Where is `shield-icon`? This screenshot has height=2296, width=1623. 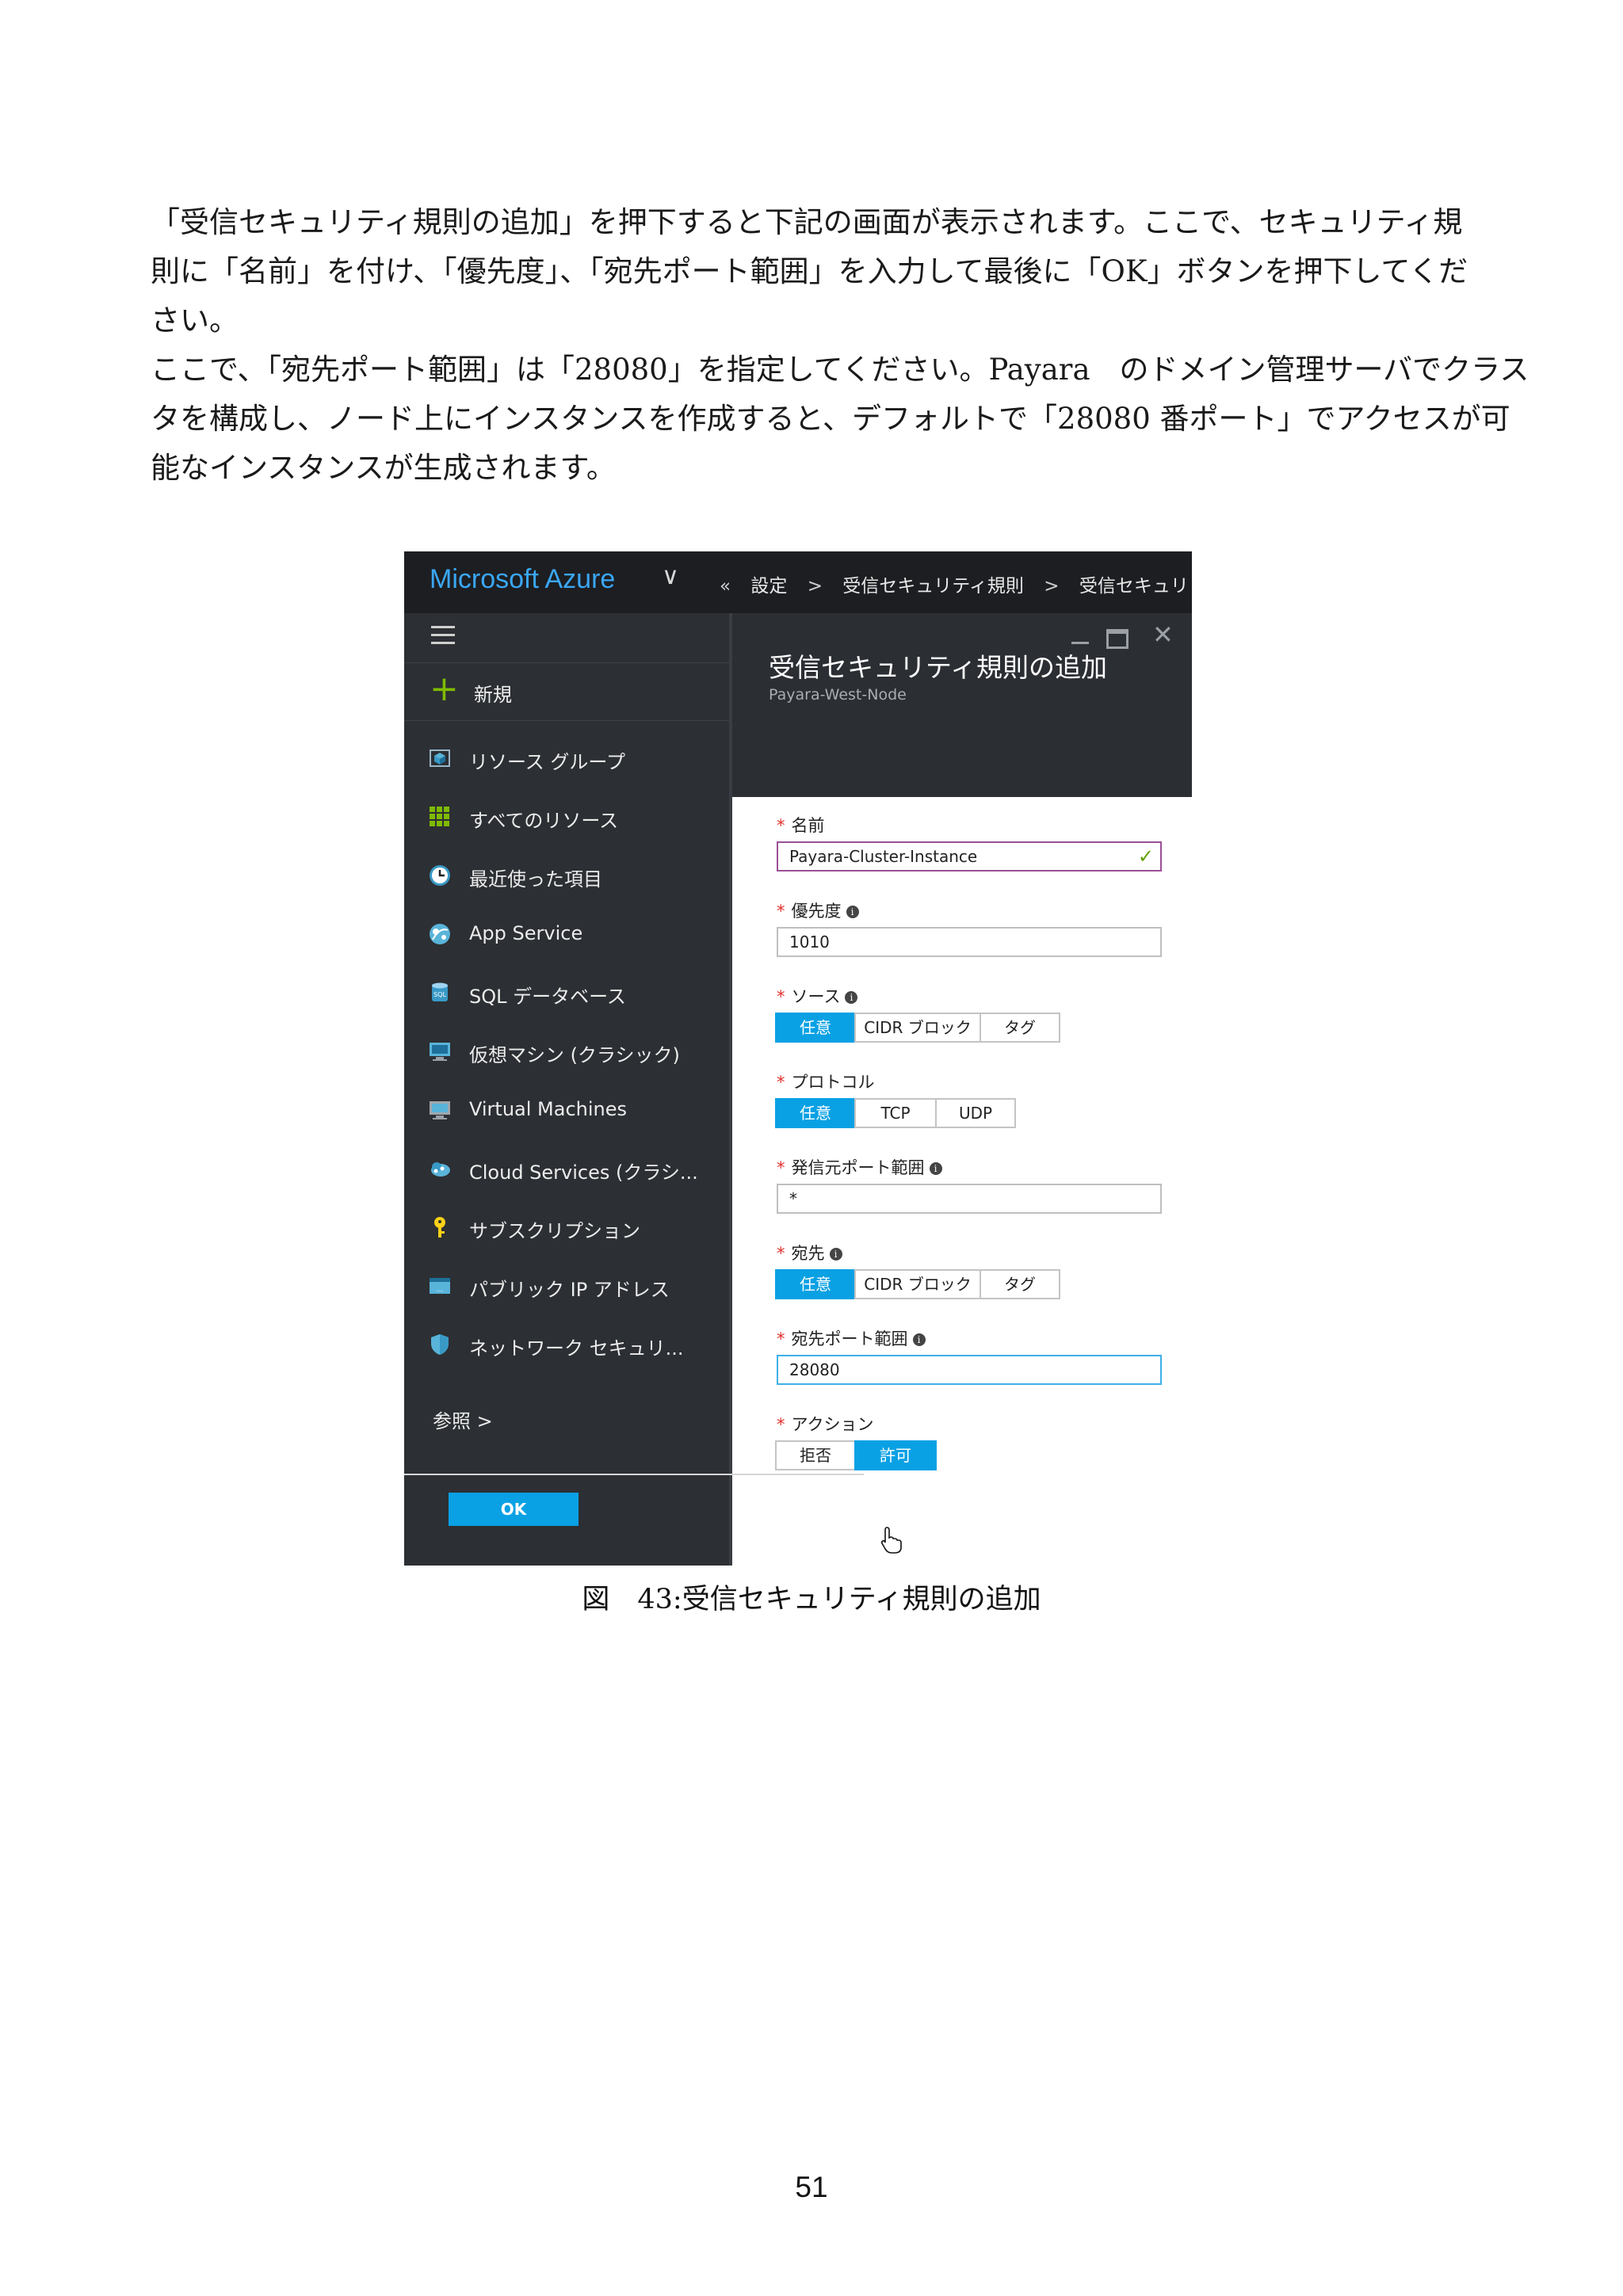 shield-icon is located at coordinates (440, 1344).